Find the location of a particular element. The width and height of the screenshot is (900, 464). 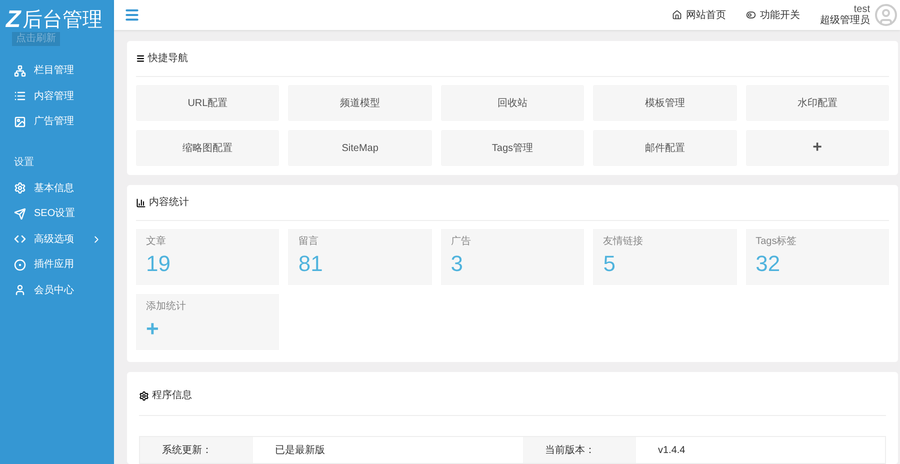

sitemap-icon is located at coordinates (20, 70).